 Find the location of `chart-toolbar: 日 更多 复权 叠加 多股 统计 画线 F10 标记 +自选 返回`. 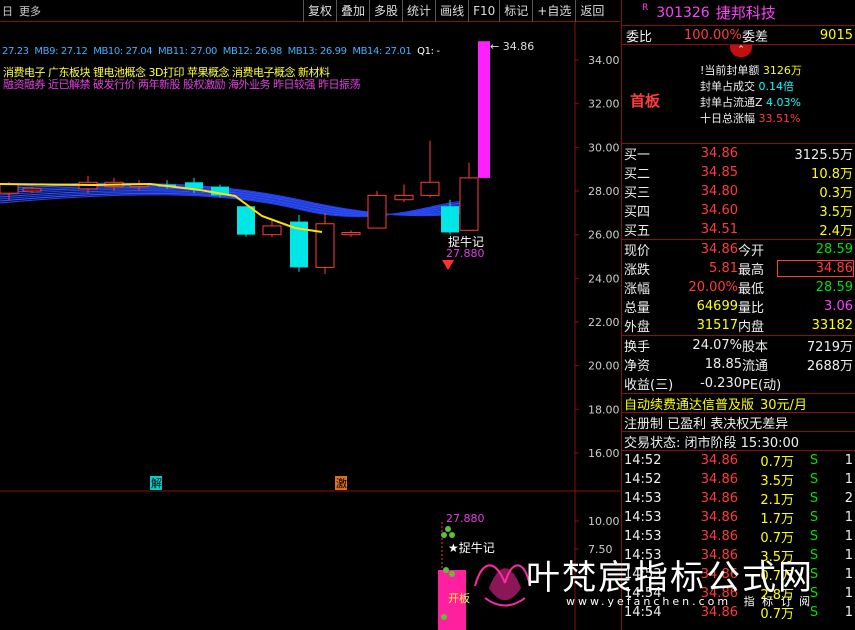

chart-toolbar: 日 更多 复权 叠加 多股 统计 画线 F10 标记 +自选 返回 is located at coordinates (310, 11).